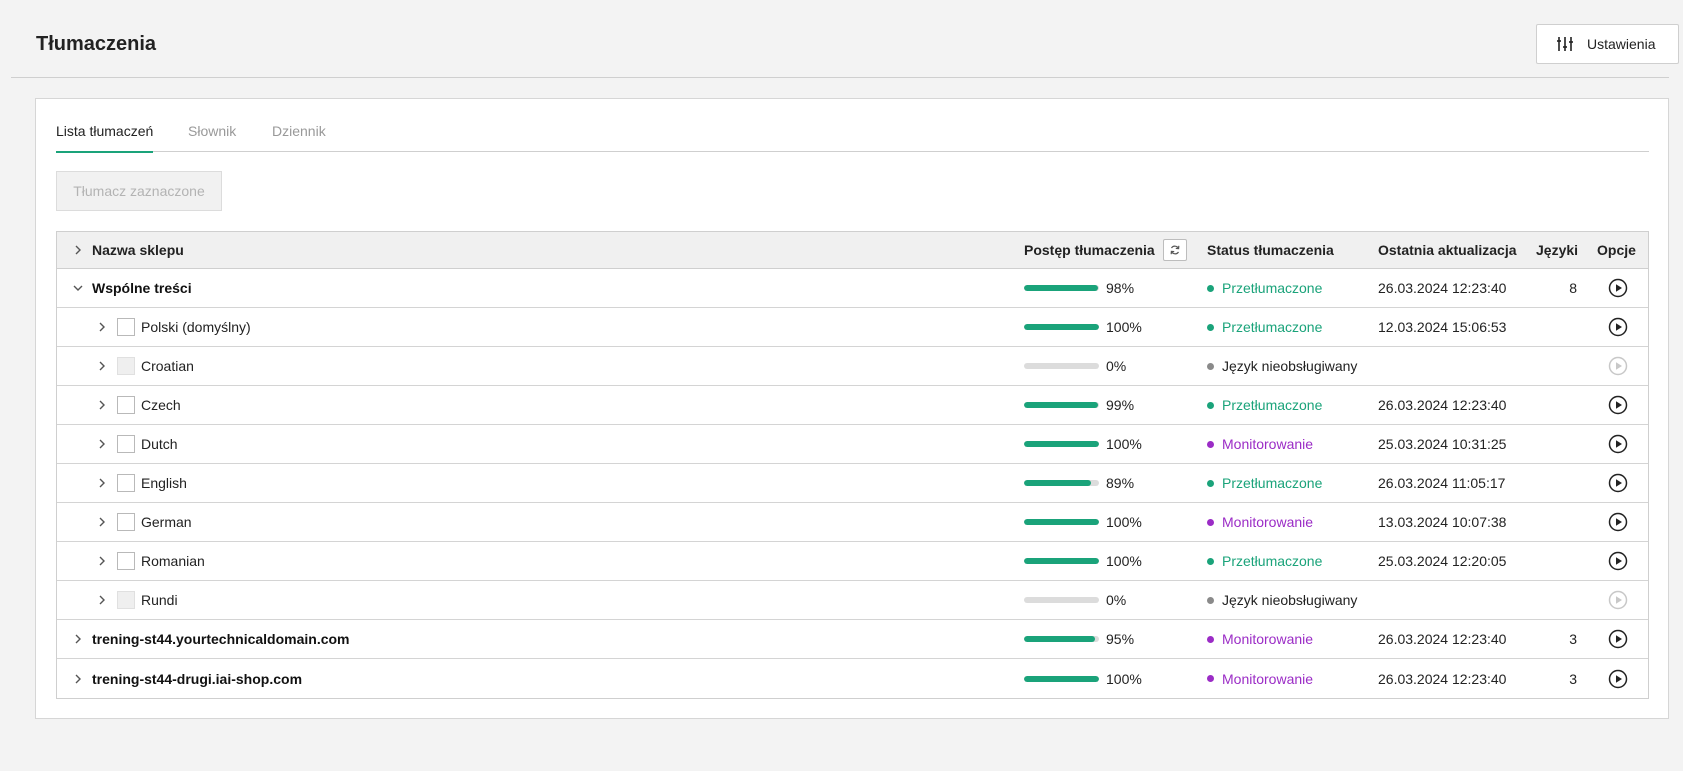 The height and width of the screenshot is (771, 1683). Describe the element at coordinates (845, 39) in the screenshot. I see `top-bar: Tłumaczenia Ustawienia` at that location.